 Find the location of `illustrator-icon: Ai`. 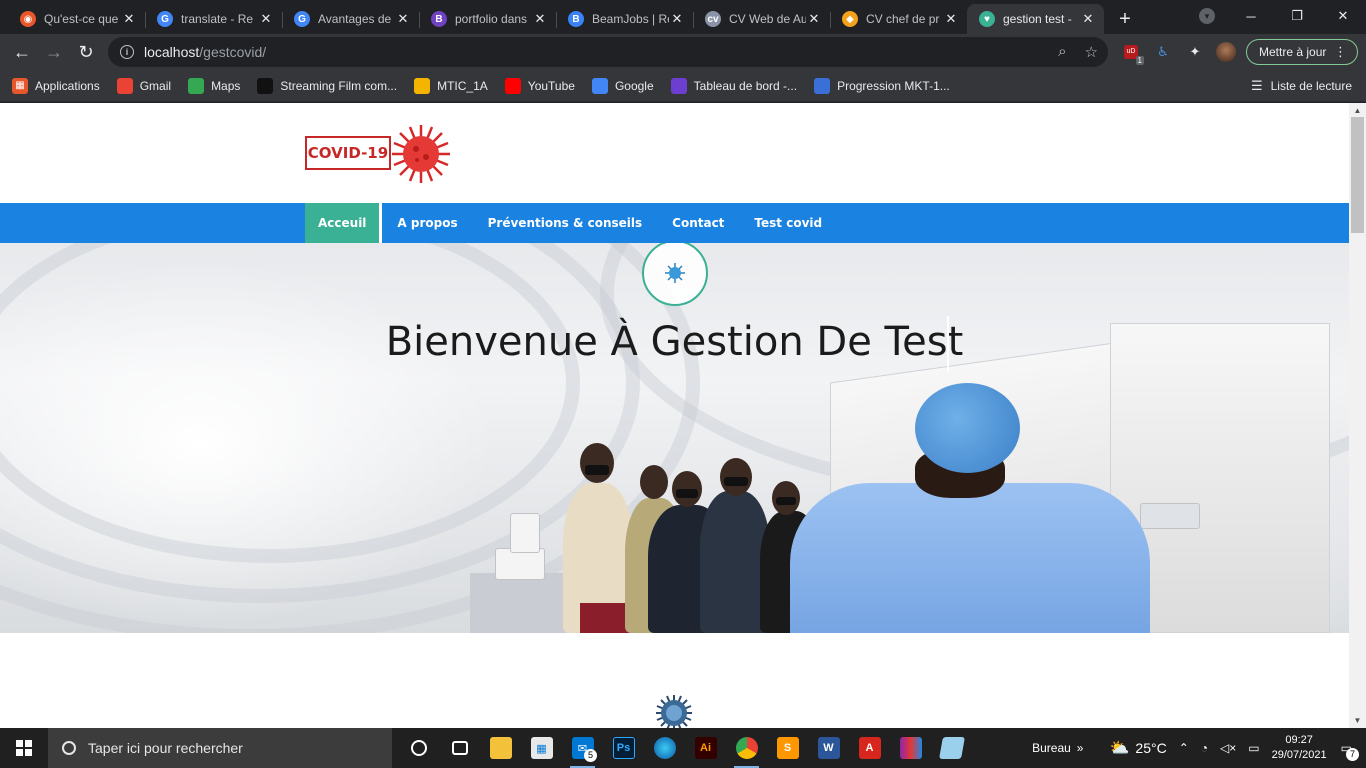

illustrator-icon: Ai is located at coordinates (705, 748).